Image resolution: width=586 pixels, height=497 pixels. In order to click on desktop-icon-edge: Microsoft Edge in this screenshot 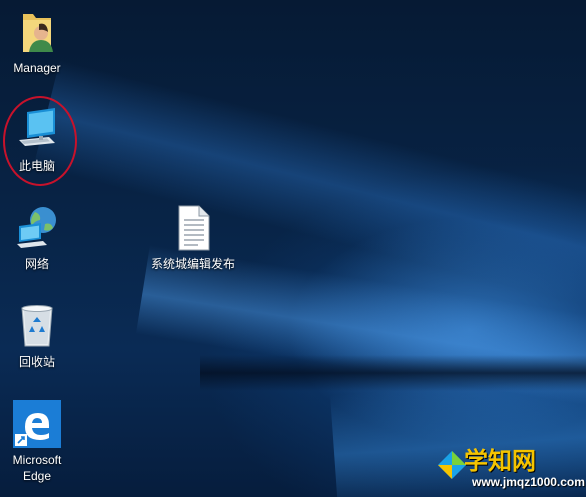, I will do `click(37, 442)`.